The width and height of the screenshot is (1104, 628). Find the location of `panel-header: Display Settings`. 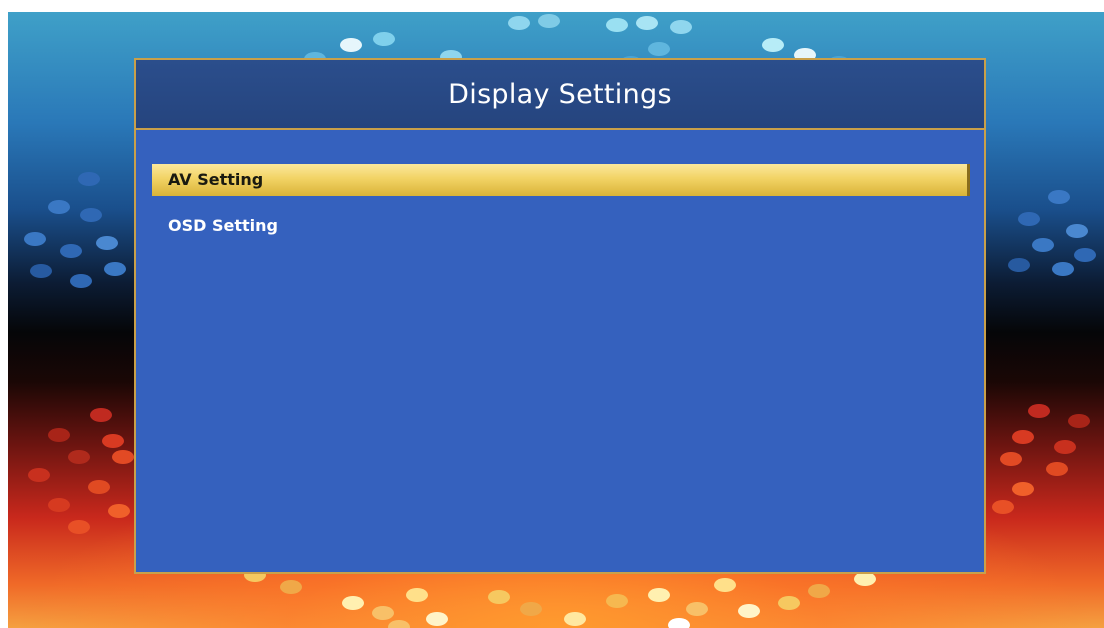

panel-header: Display Settings is located at coordinates (560, 95).